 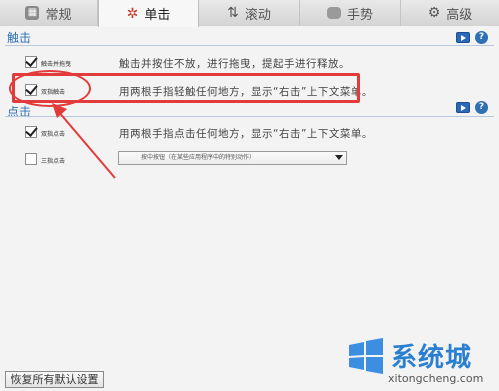 I want to click on tab-advanced: ⚙ 高级, so click(x=450, y=13).